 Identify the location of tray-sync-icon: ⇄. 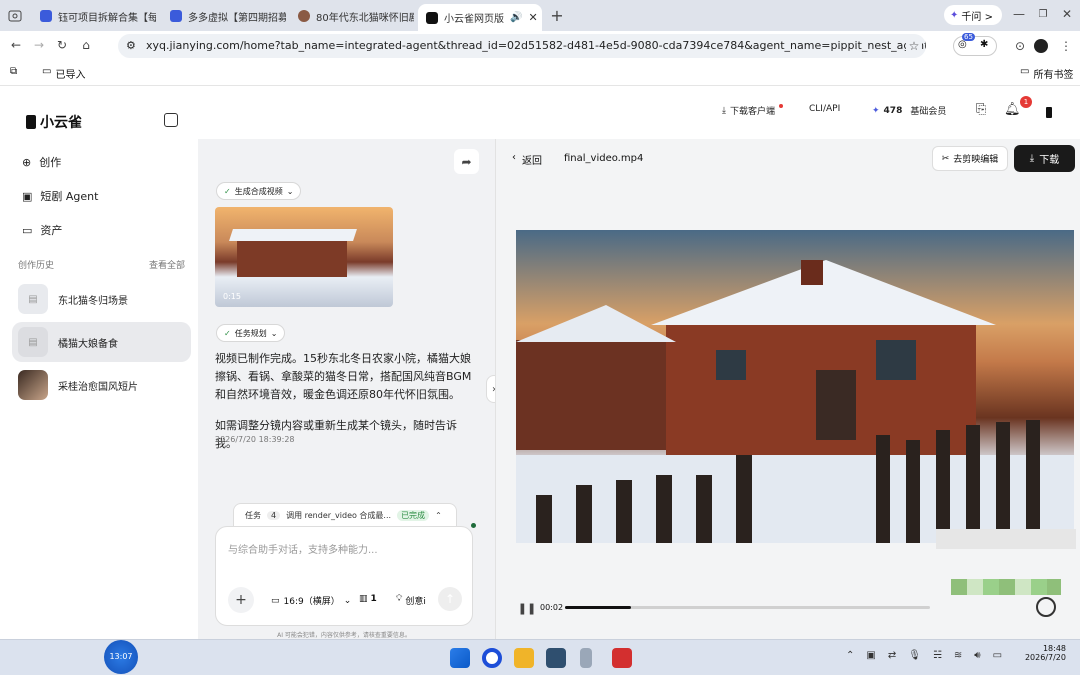
(892, 655).